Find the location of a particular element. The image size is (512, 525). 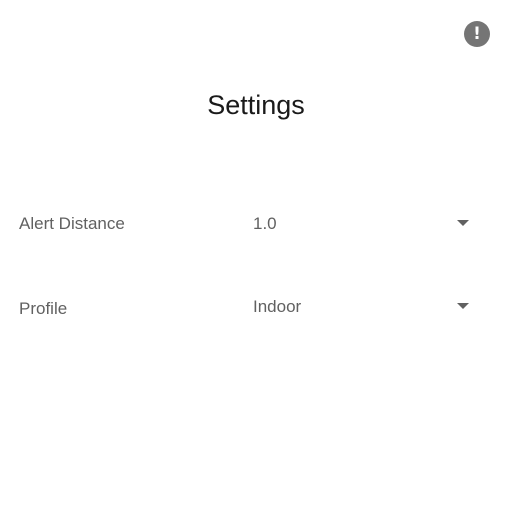

profile-label: Profile is located at coordinates (43, 308).